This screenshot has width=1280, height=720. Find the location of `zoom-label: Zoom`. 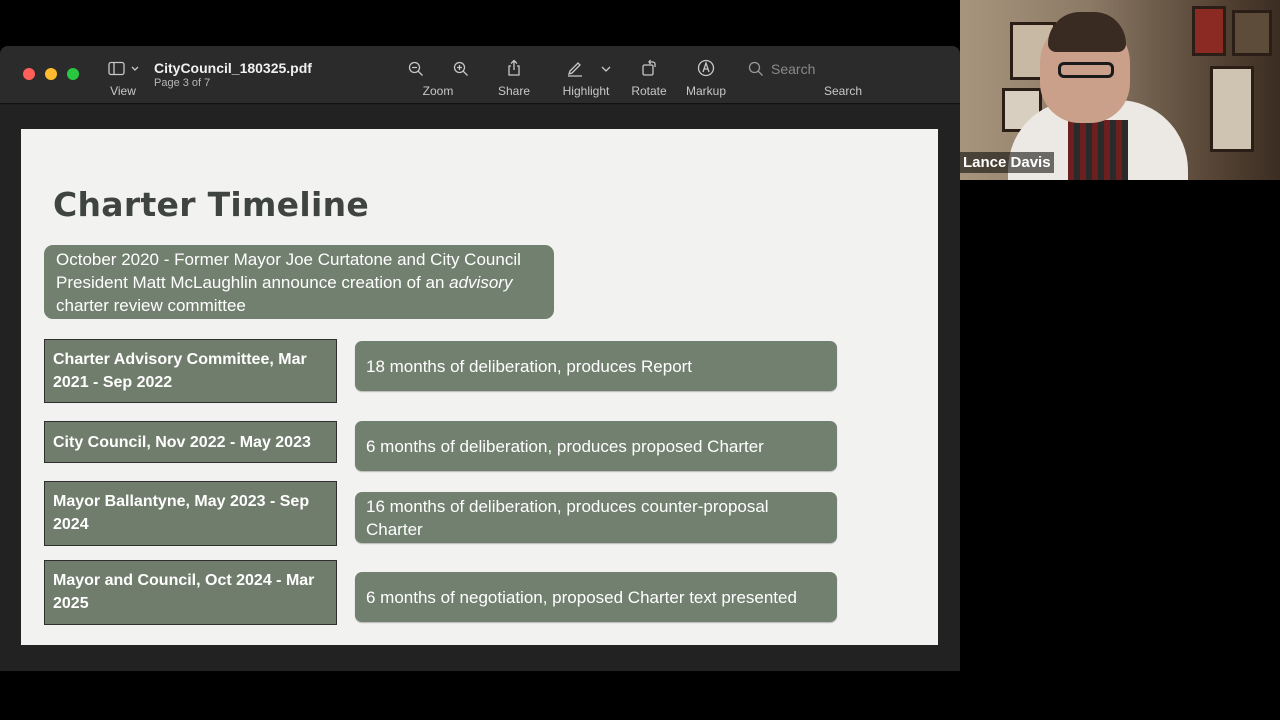

zoom-label: Zoom is located at coordinates (438, 91).